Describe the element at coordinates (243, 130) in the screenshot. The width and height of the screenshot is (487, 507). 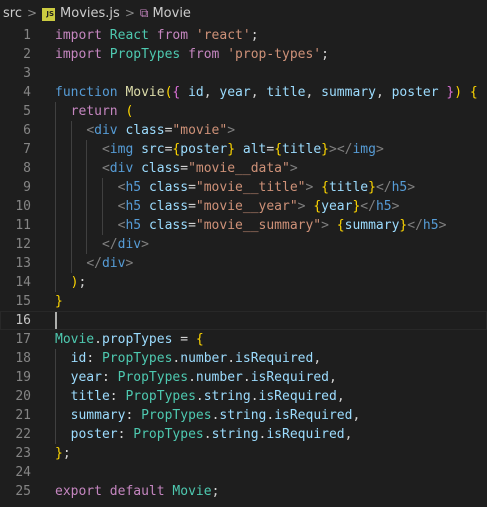
I see `code-line: 6 <div class="movie">` at that location.